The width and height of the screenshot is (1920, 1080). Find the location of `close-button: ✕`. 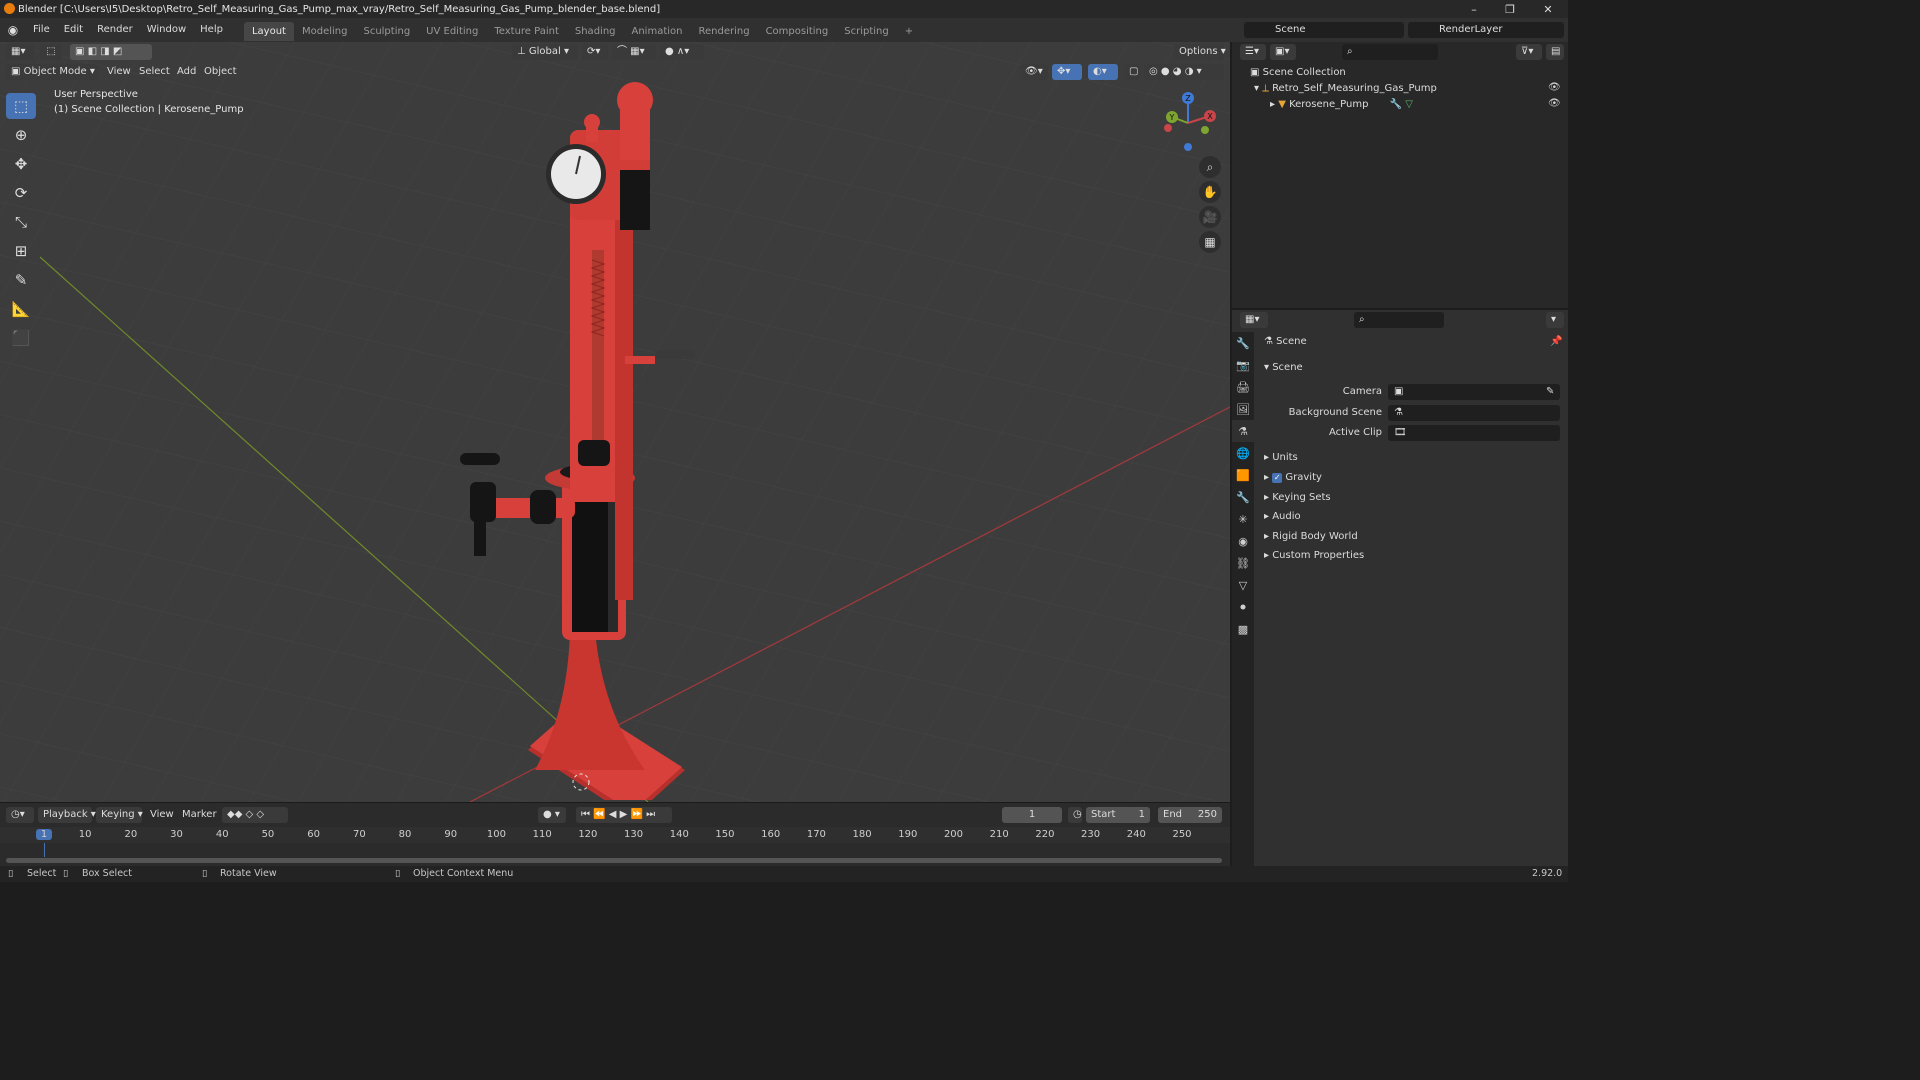

close-button: ✕ is located at coordinates (1548, 9).